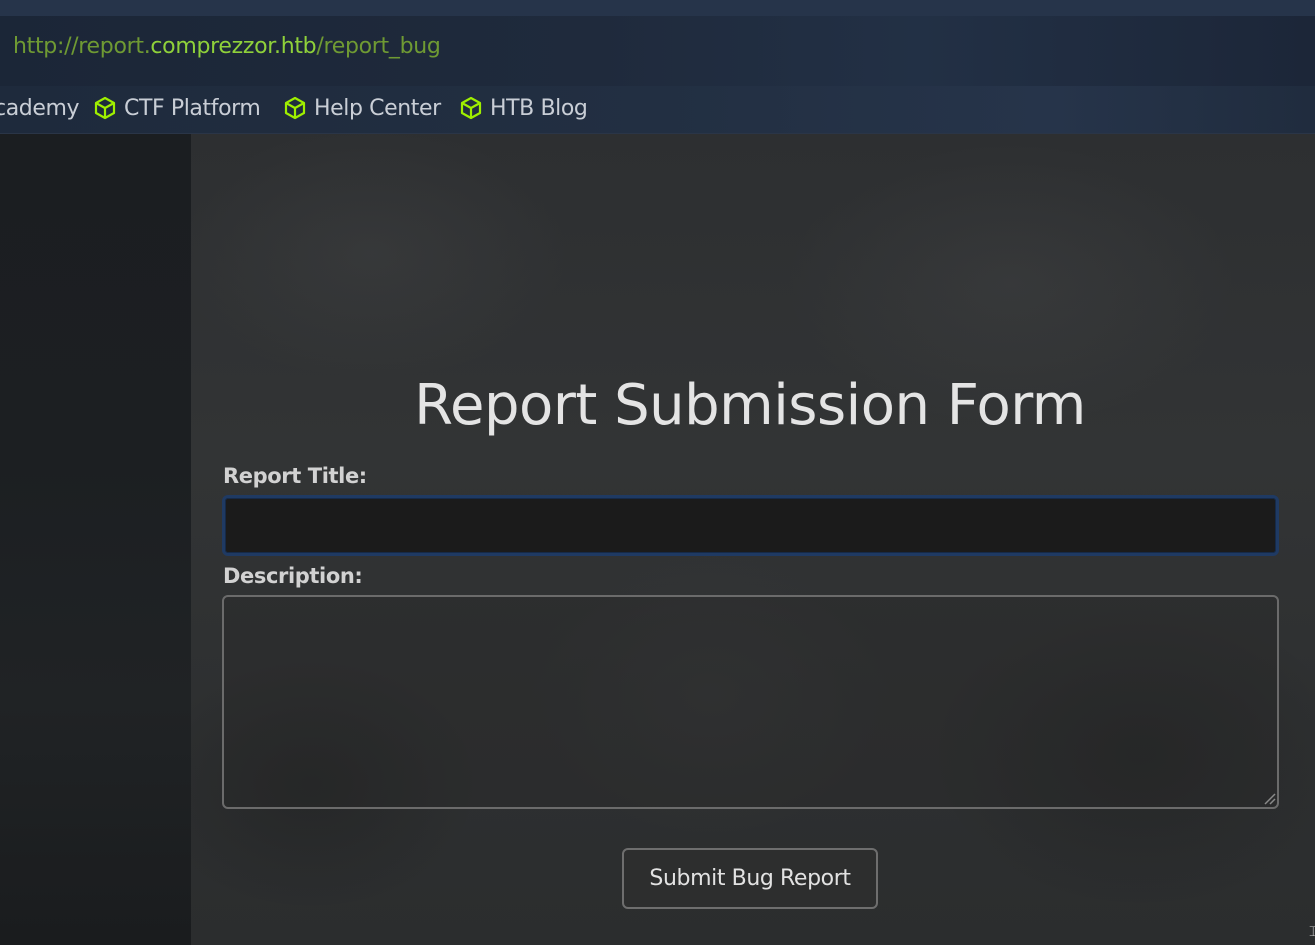  I want to click on description-label: Description:, so click(293, 576).